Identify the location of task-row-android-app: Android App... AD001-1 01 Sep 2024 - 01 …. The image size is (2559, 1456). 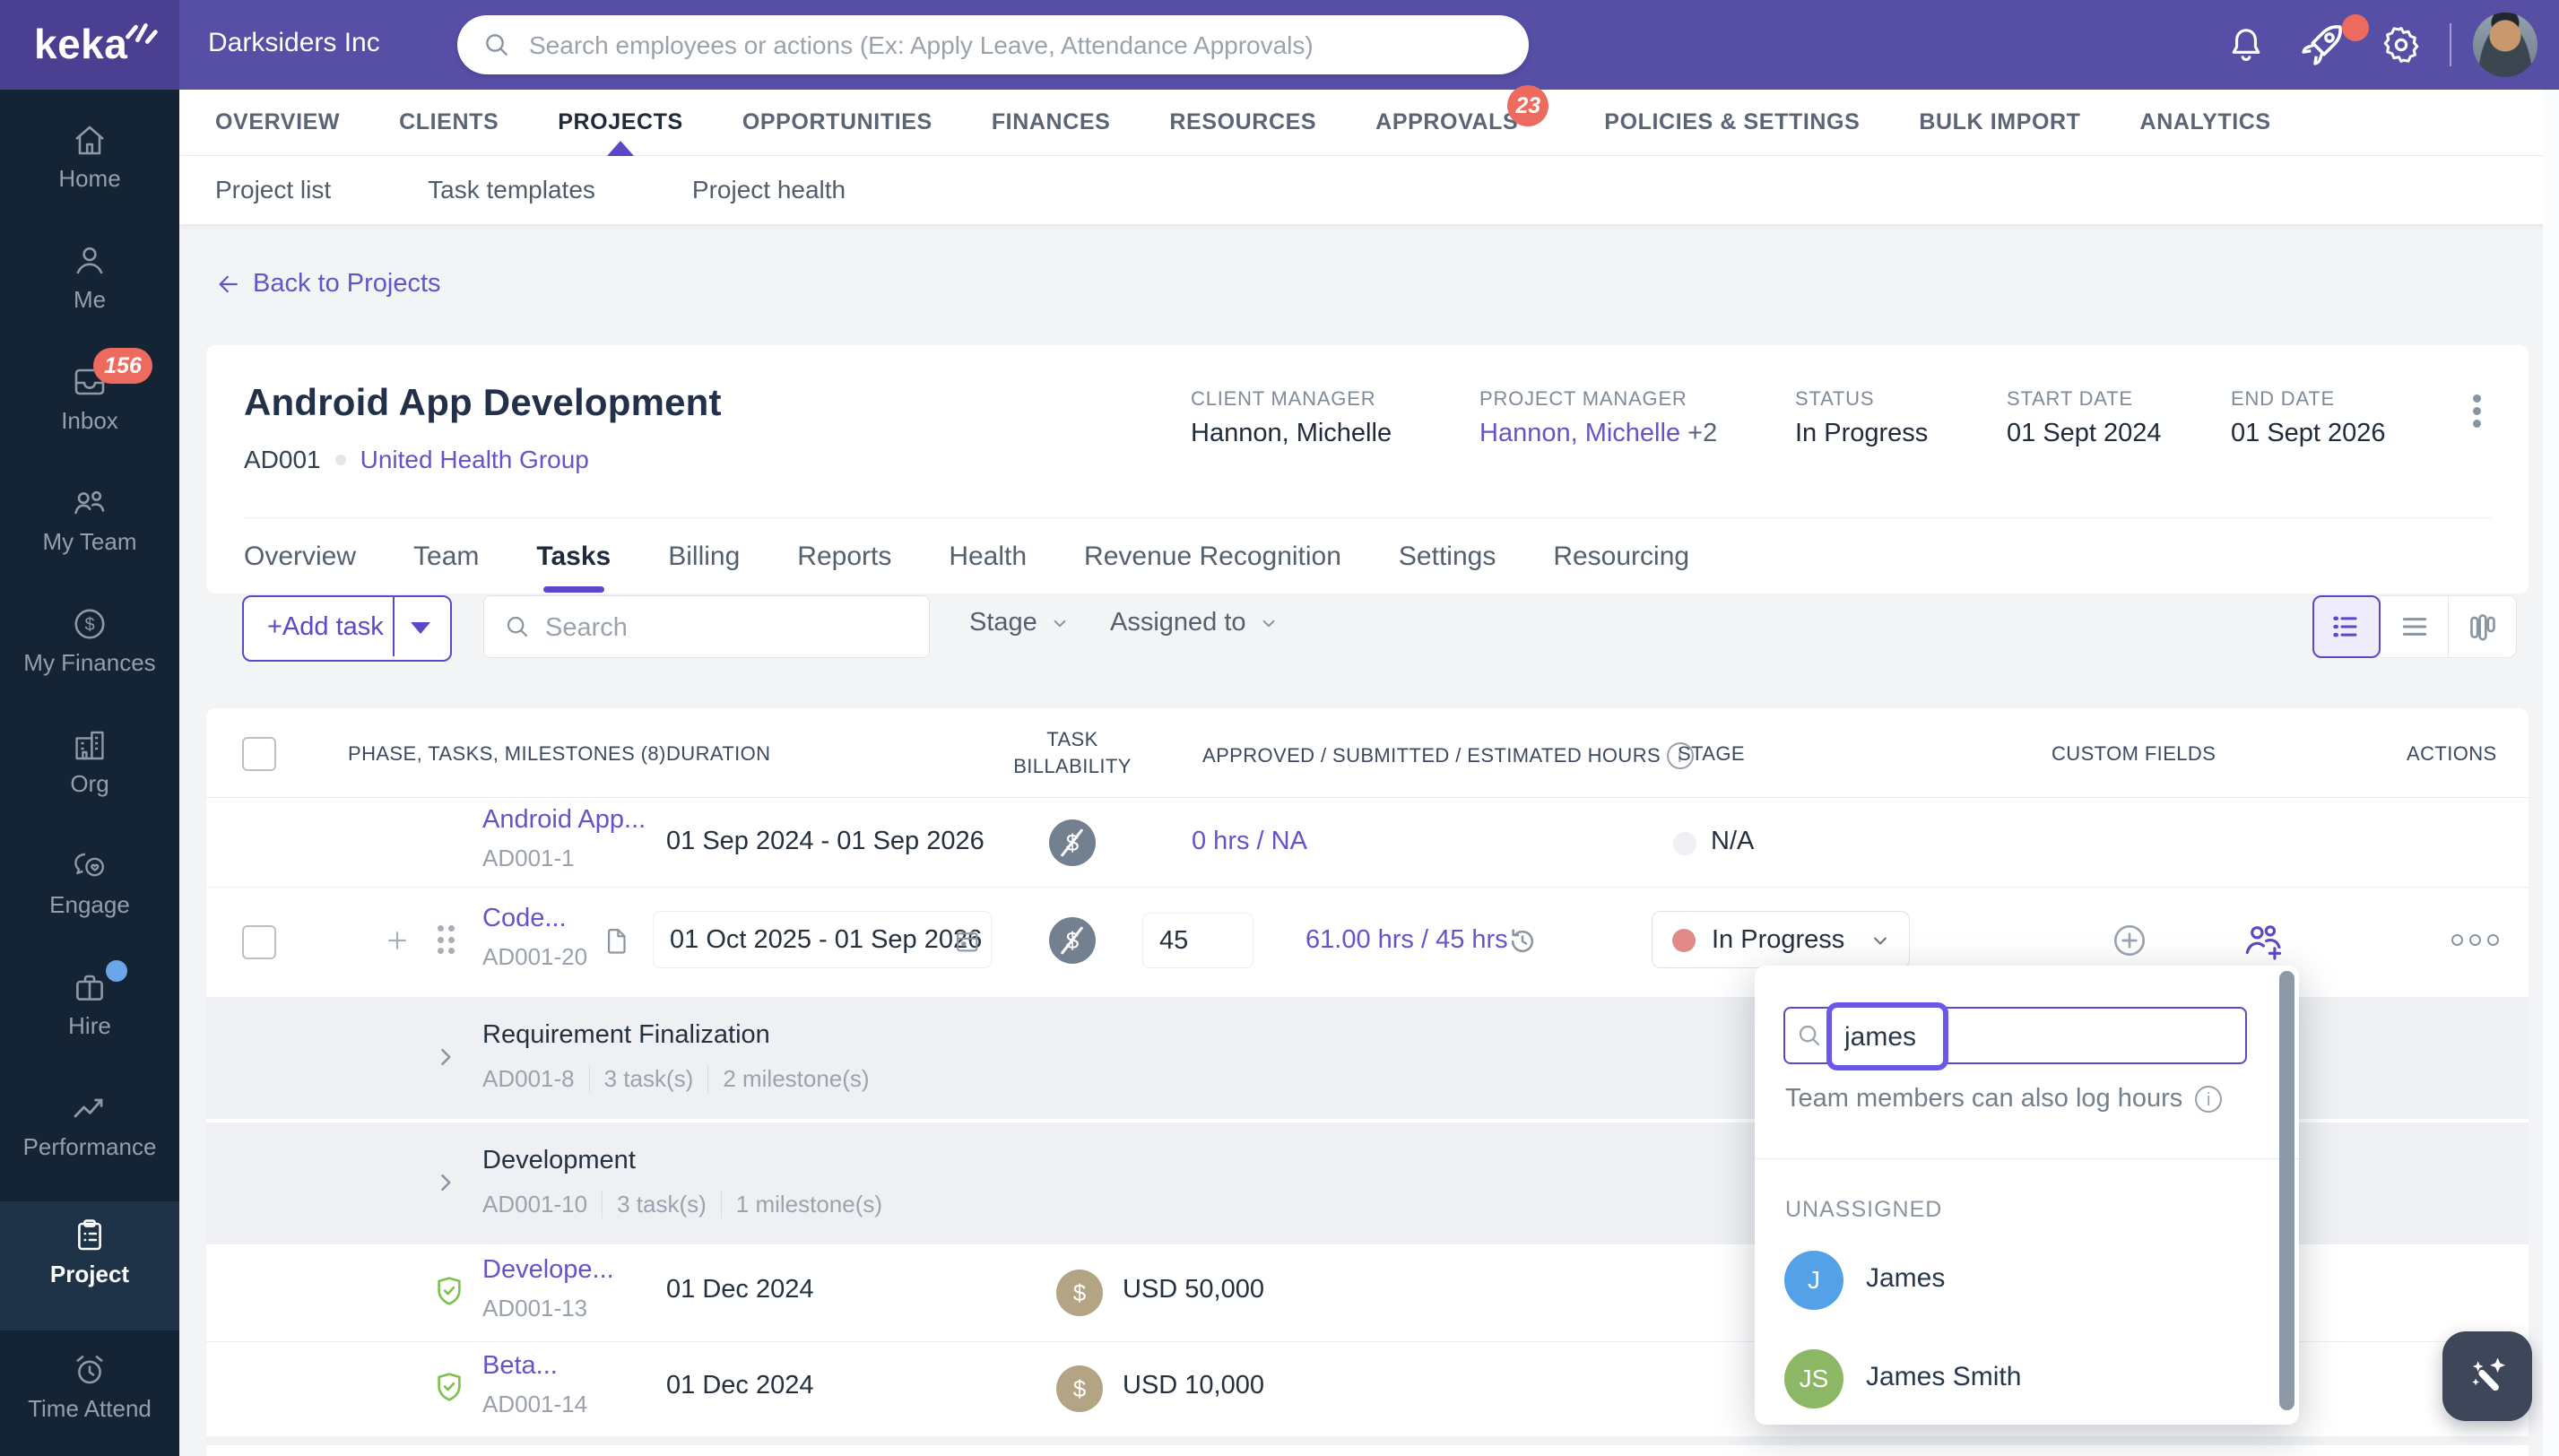
(1367, 843).